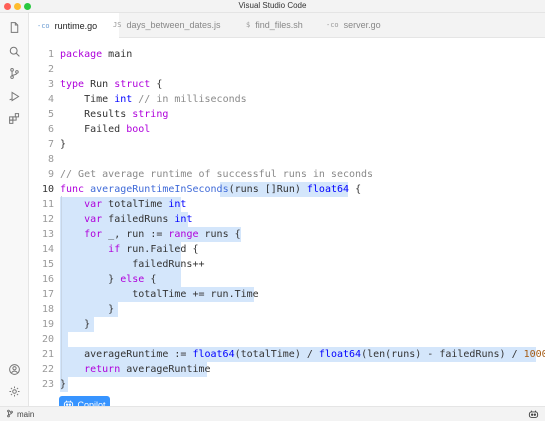  Describe the element at coordinates (287, 249) in the screenshot. I see `code-line-14: 14 if run.Failed {` at that location.